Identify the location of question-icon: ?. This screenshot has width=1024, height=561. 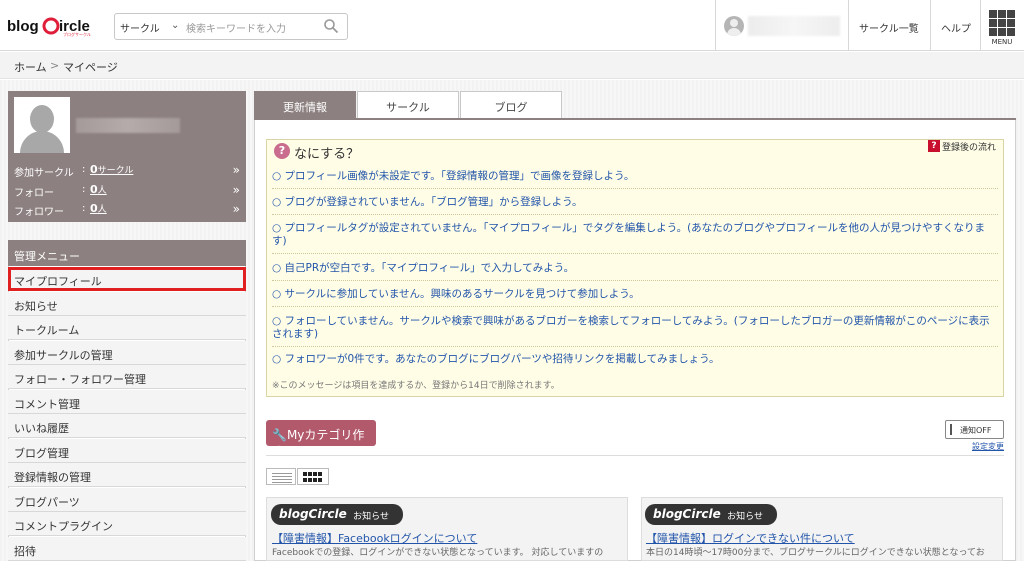
(282, 151).